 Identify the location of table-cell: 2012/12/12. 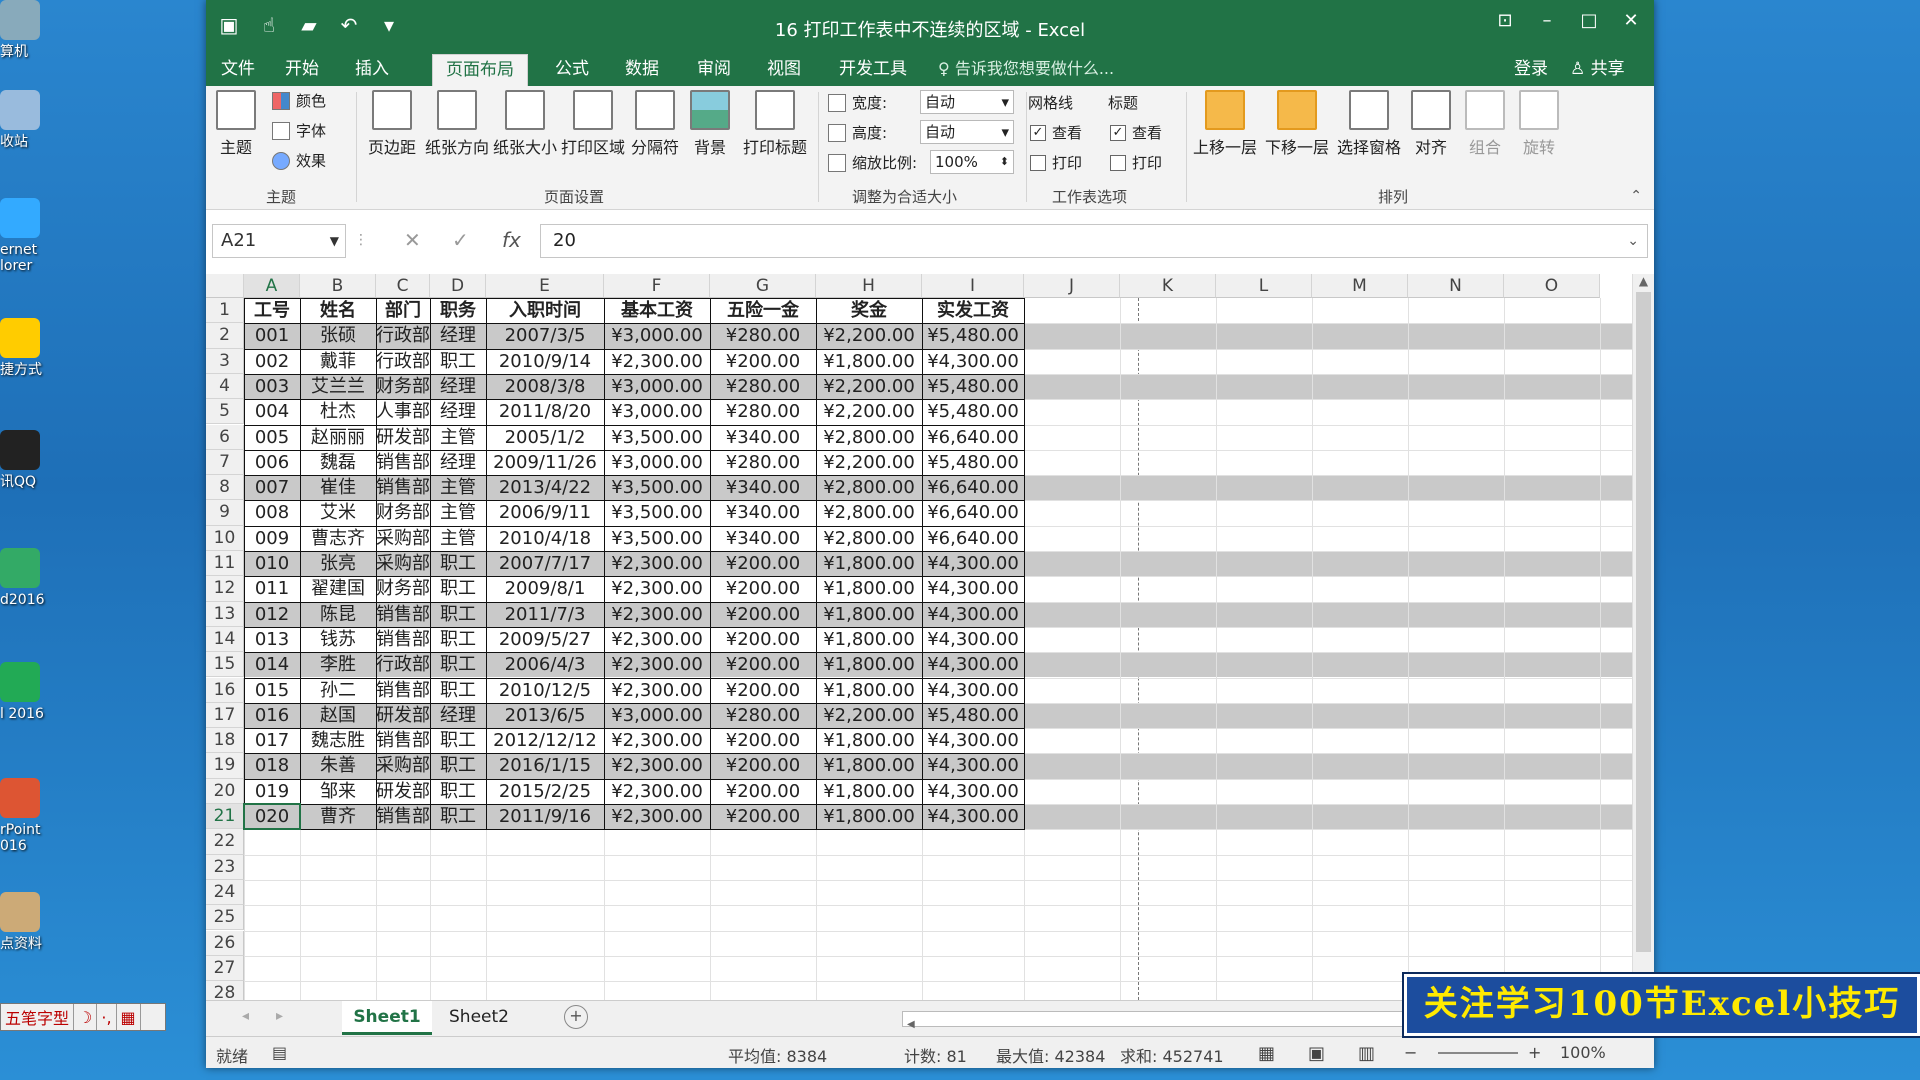
(545, 740).